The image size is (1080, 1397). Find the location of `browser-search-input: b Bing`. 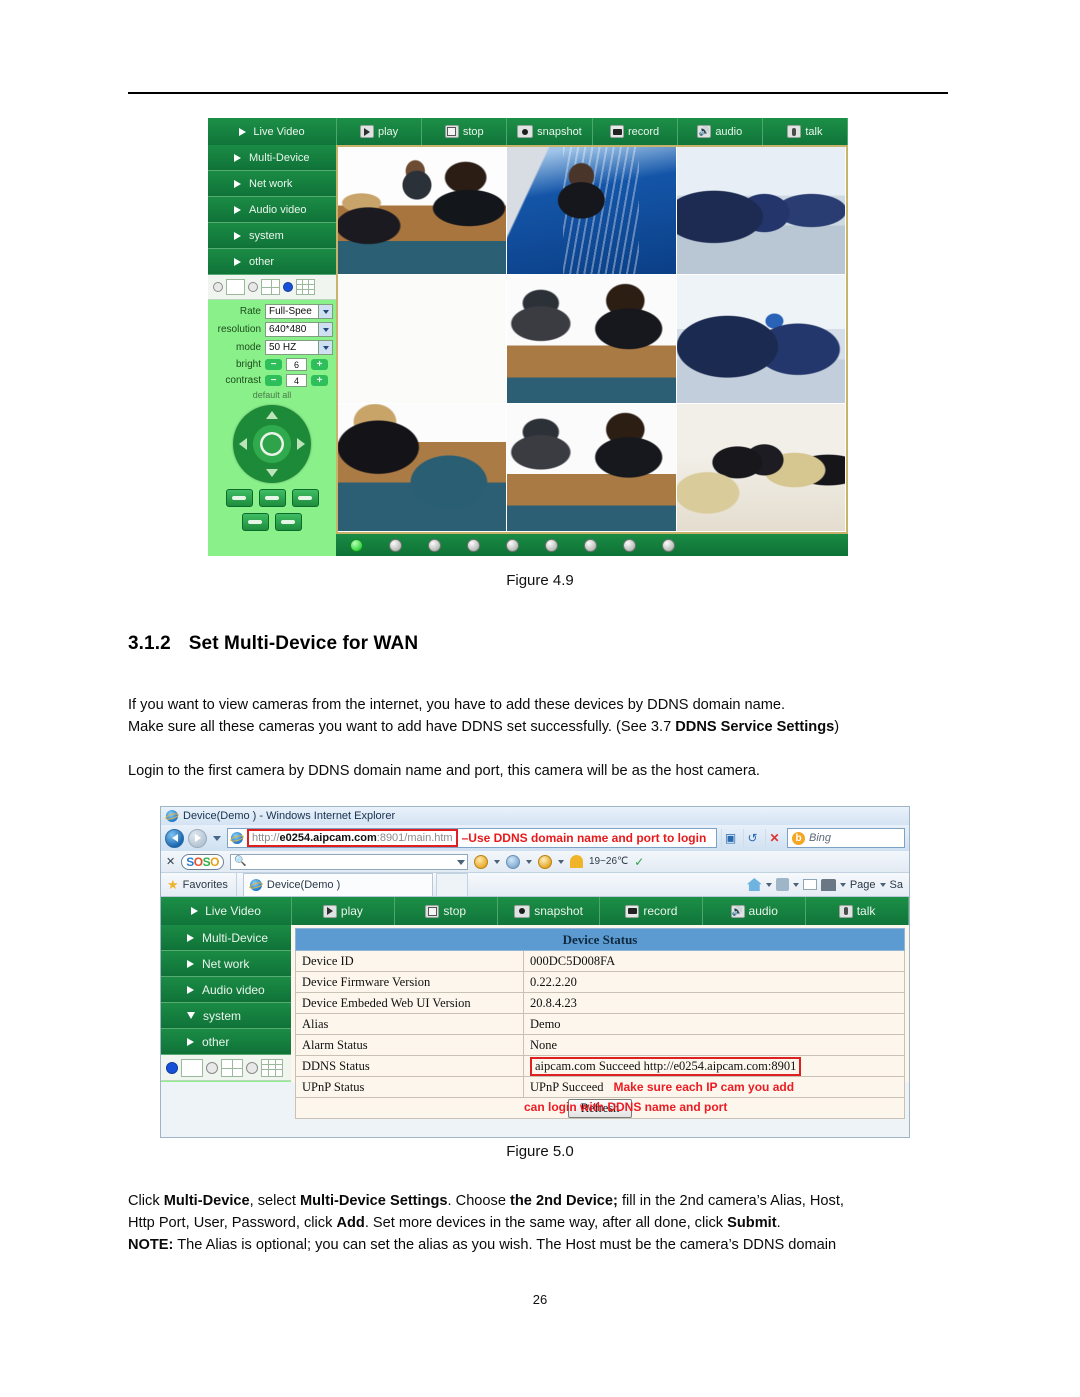

browser-search-input: b Bing is located at coordinates (846, 838).